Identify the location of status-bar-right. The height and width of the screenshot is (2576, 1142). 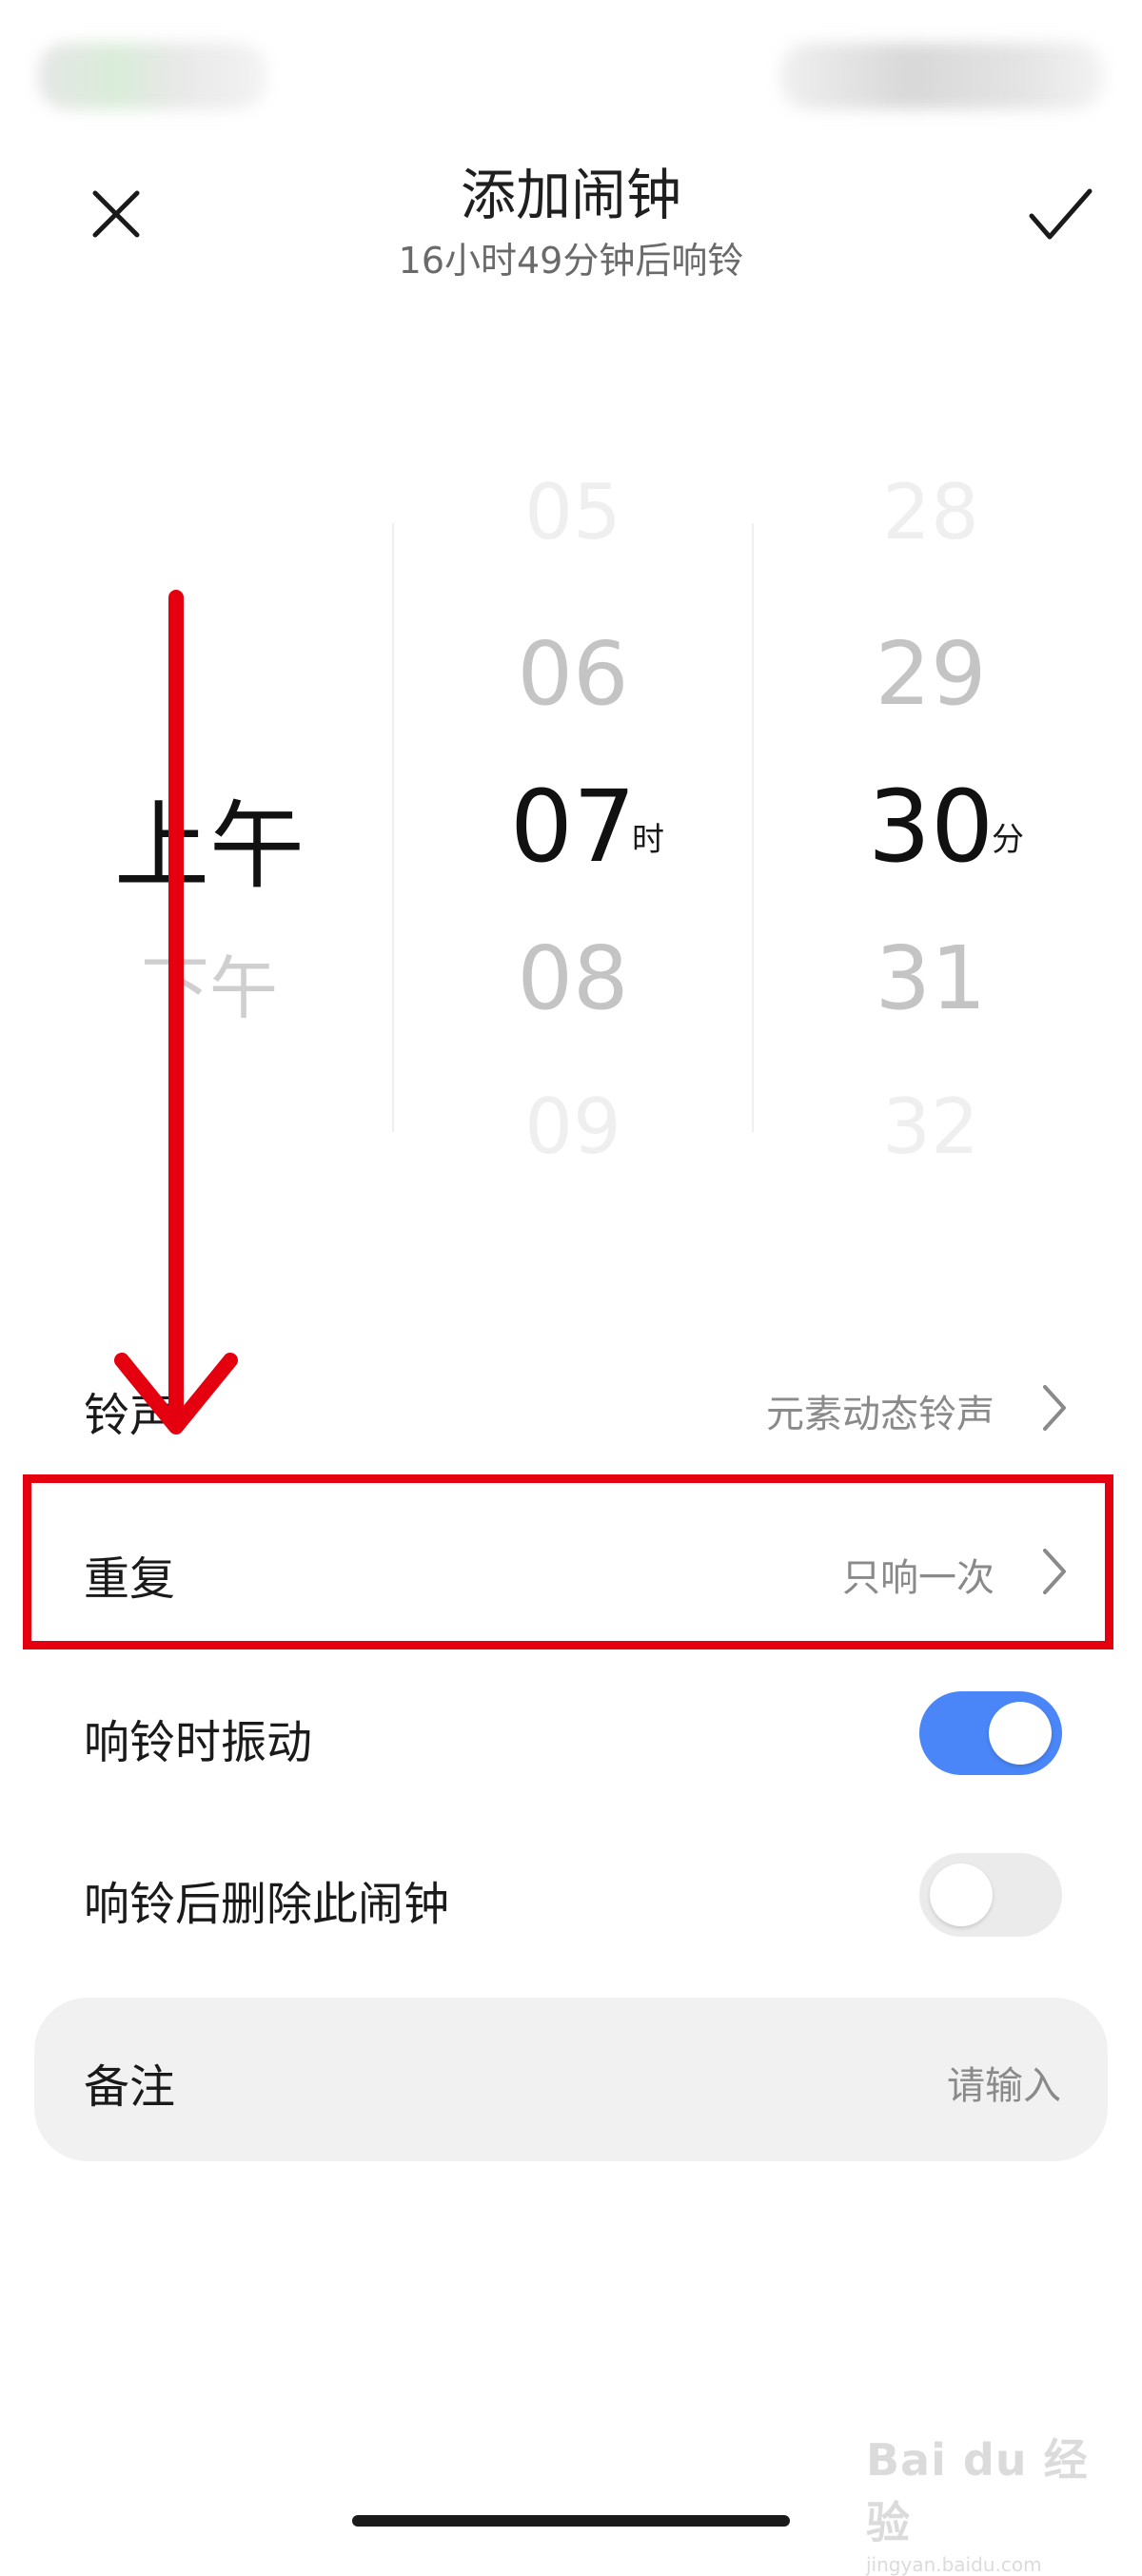
(942, 76).